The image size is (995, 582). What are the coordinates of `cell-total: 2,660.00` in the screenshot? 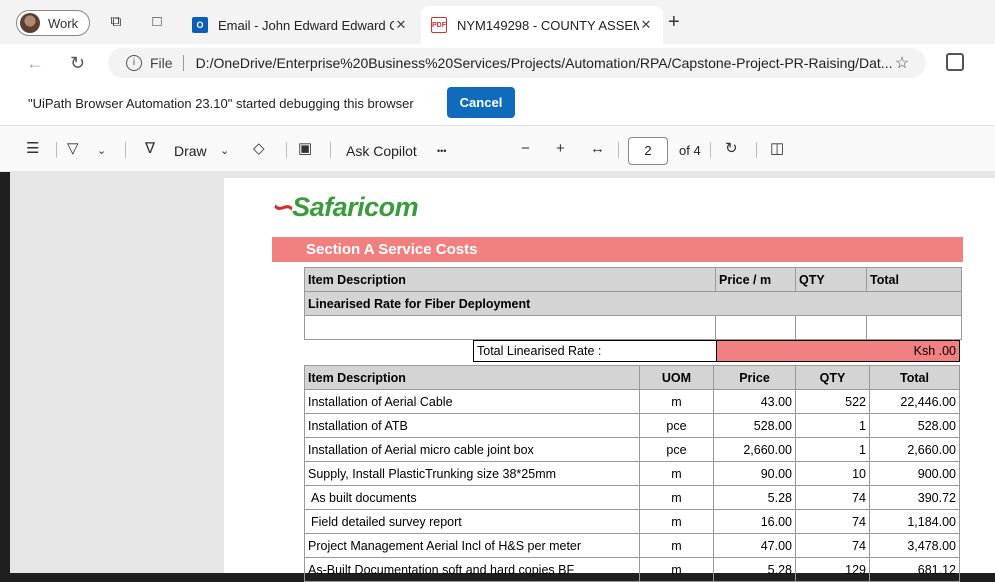 It's located at (914, 449).